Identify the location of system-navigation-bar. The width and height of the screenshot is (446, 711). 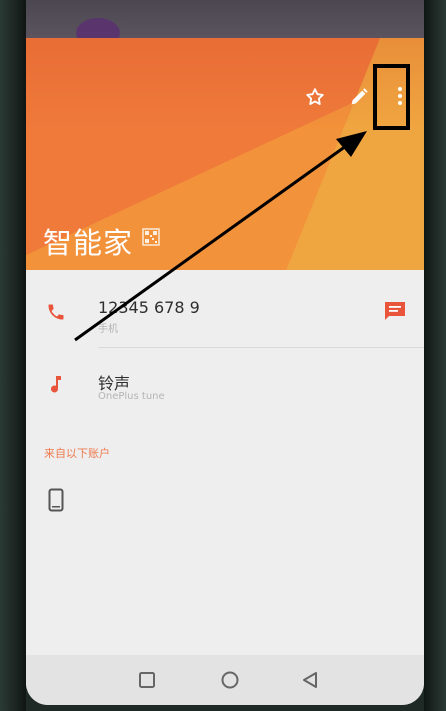
(225, 680).